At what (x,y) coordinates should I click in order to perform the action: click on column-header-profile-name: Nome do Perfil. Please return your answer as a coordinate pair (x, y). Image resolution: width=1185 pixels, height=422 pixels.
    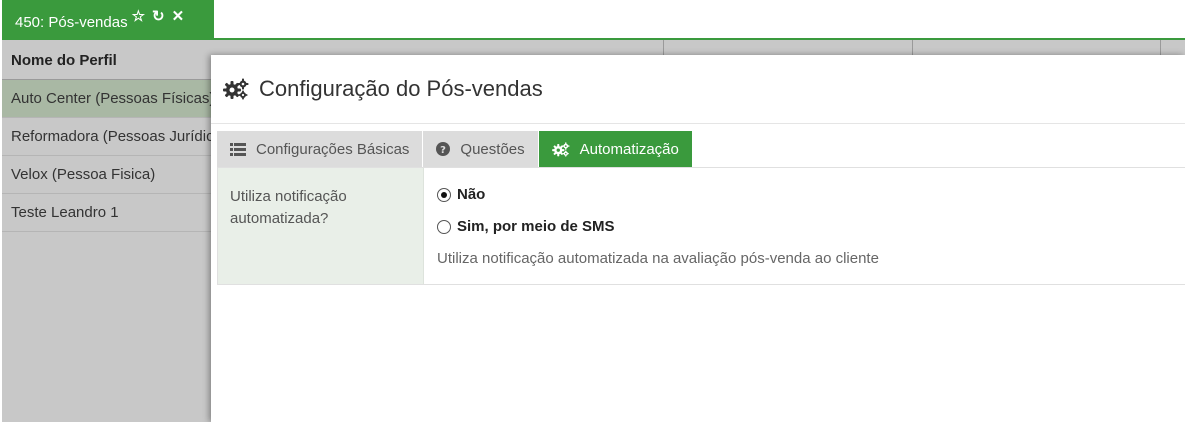
    Looking at the image, I should click on (64, 60).